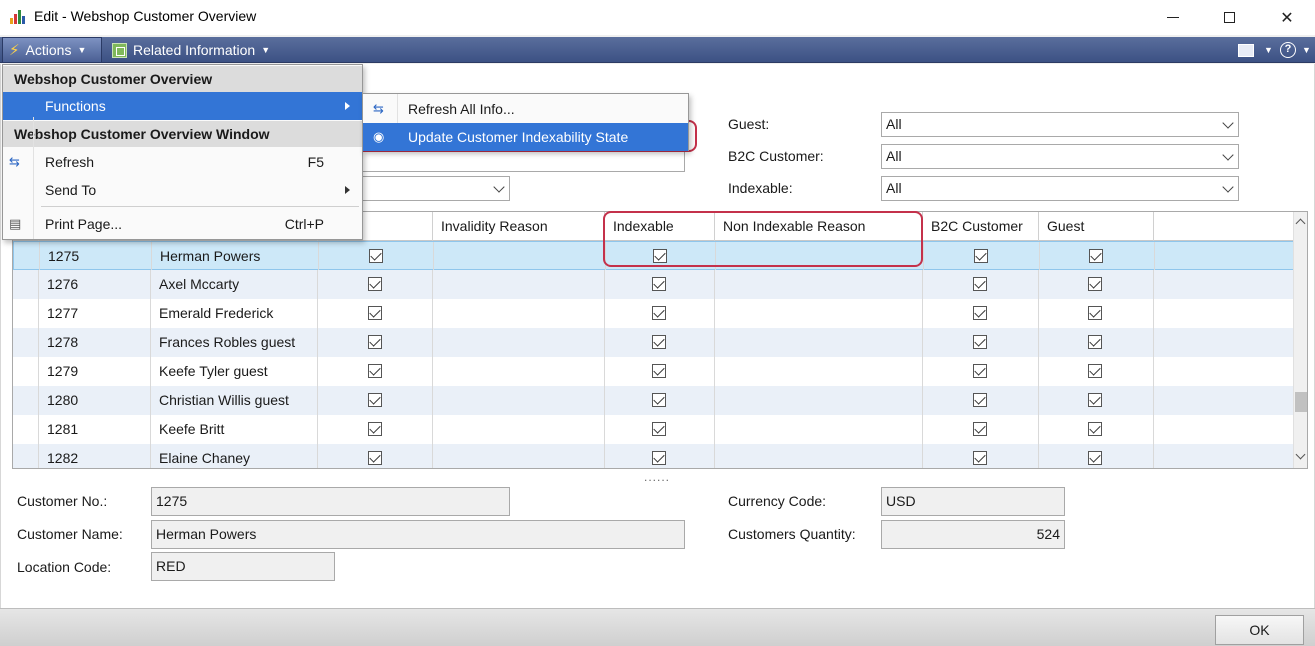  What do you see at coordinates (182, 224) in the screenshot?
I see `menu-item-print-page: ▤ Print Page... Ctrl+P` at bounding box center [182, 224].